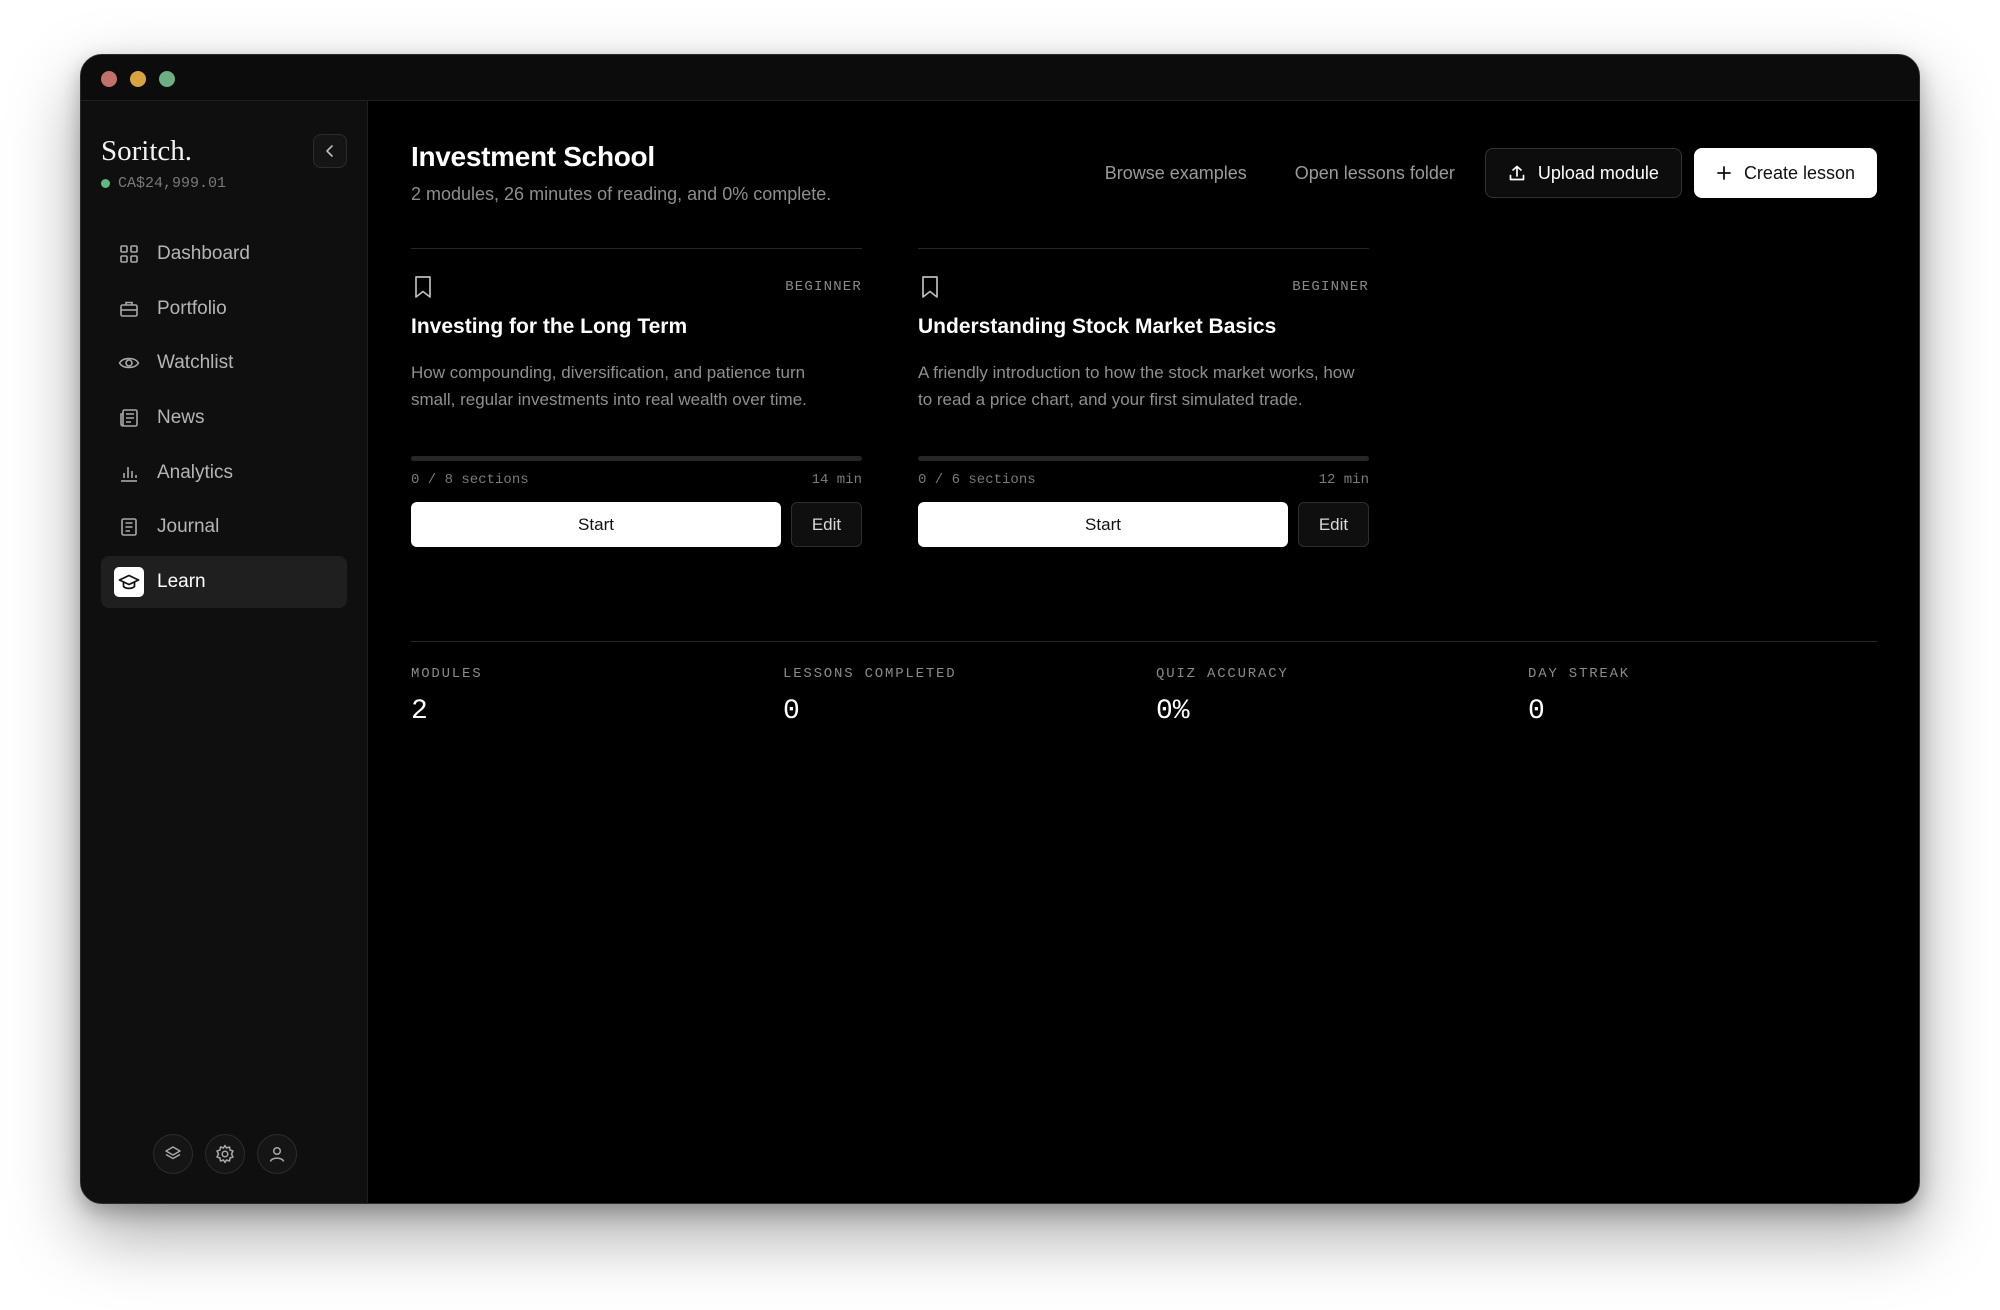  What do you see at coordinates (172, 183) in the screenshot?
I see `balance-value: CA$24,999.01` at bounding box center [172, 183].